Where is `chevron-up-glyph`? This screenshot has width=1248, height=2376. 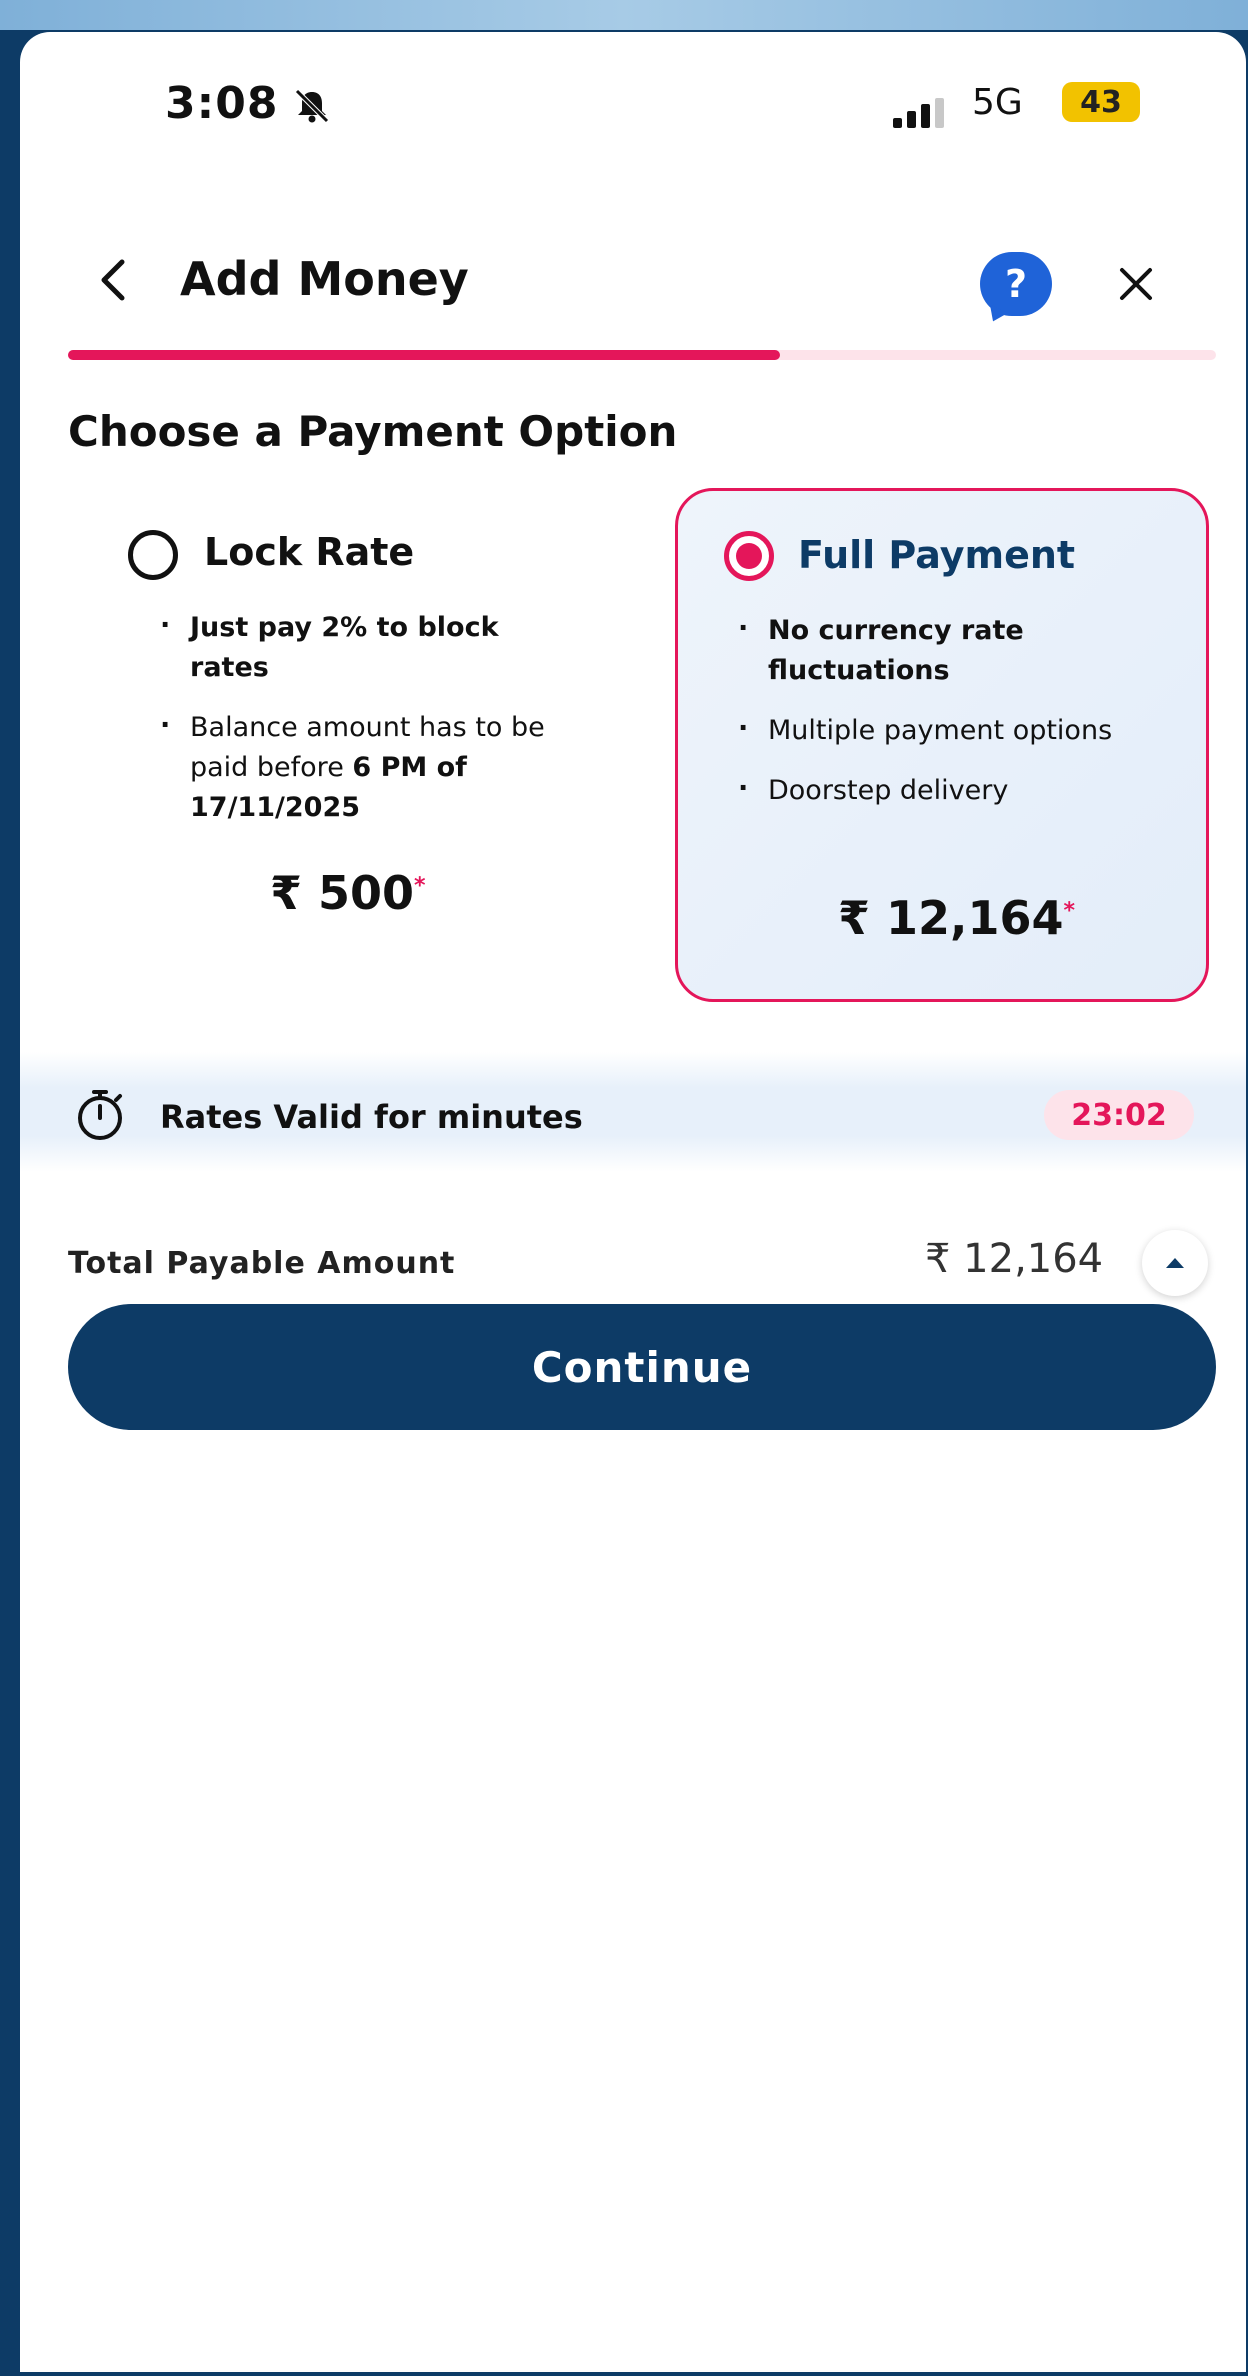 chevron-up-glyph is located at coordinates (1175, 1263).